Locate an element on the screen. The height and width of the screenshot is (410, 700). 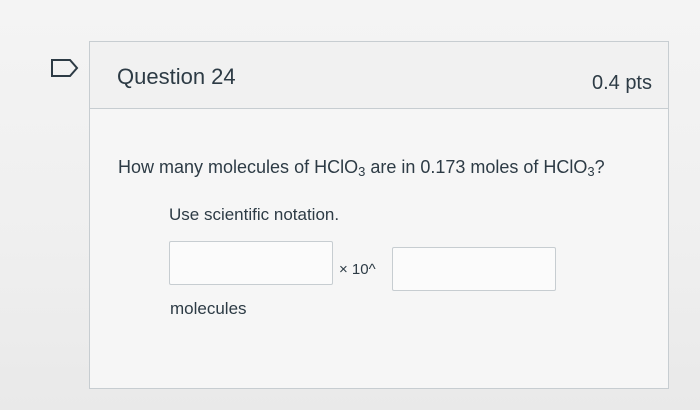
question-text-prefix: How many molecules of HClO is located at coordinates (238, 167).